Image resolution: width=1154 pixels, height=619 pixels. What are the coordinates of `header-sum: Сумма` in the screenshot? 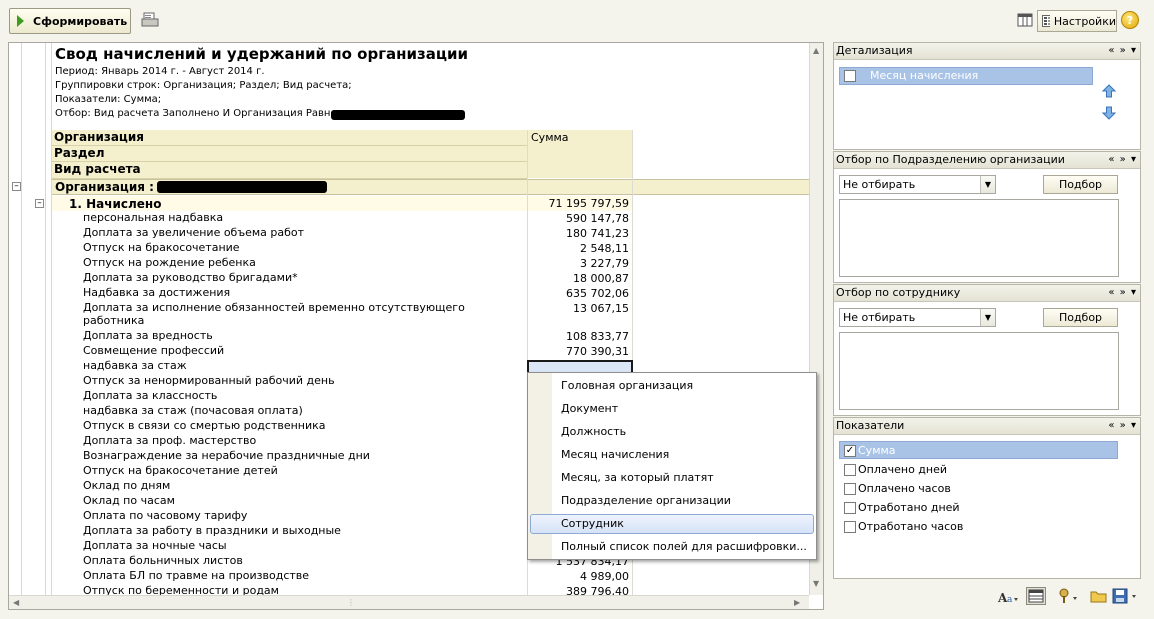 It's located at (579, 154).